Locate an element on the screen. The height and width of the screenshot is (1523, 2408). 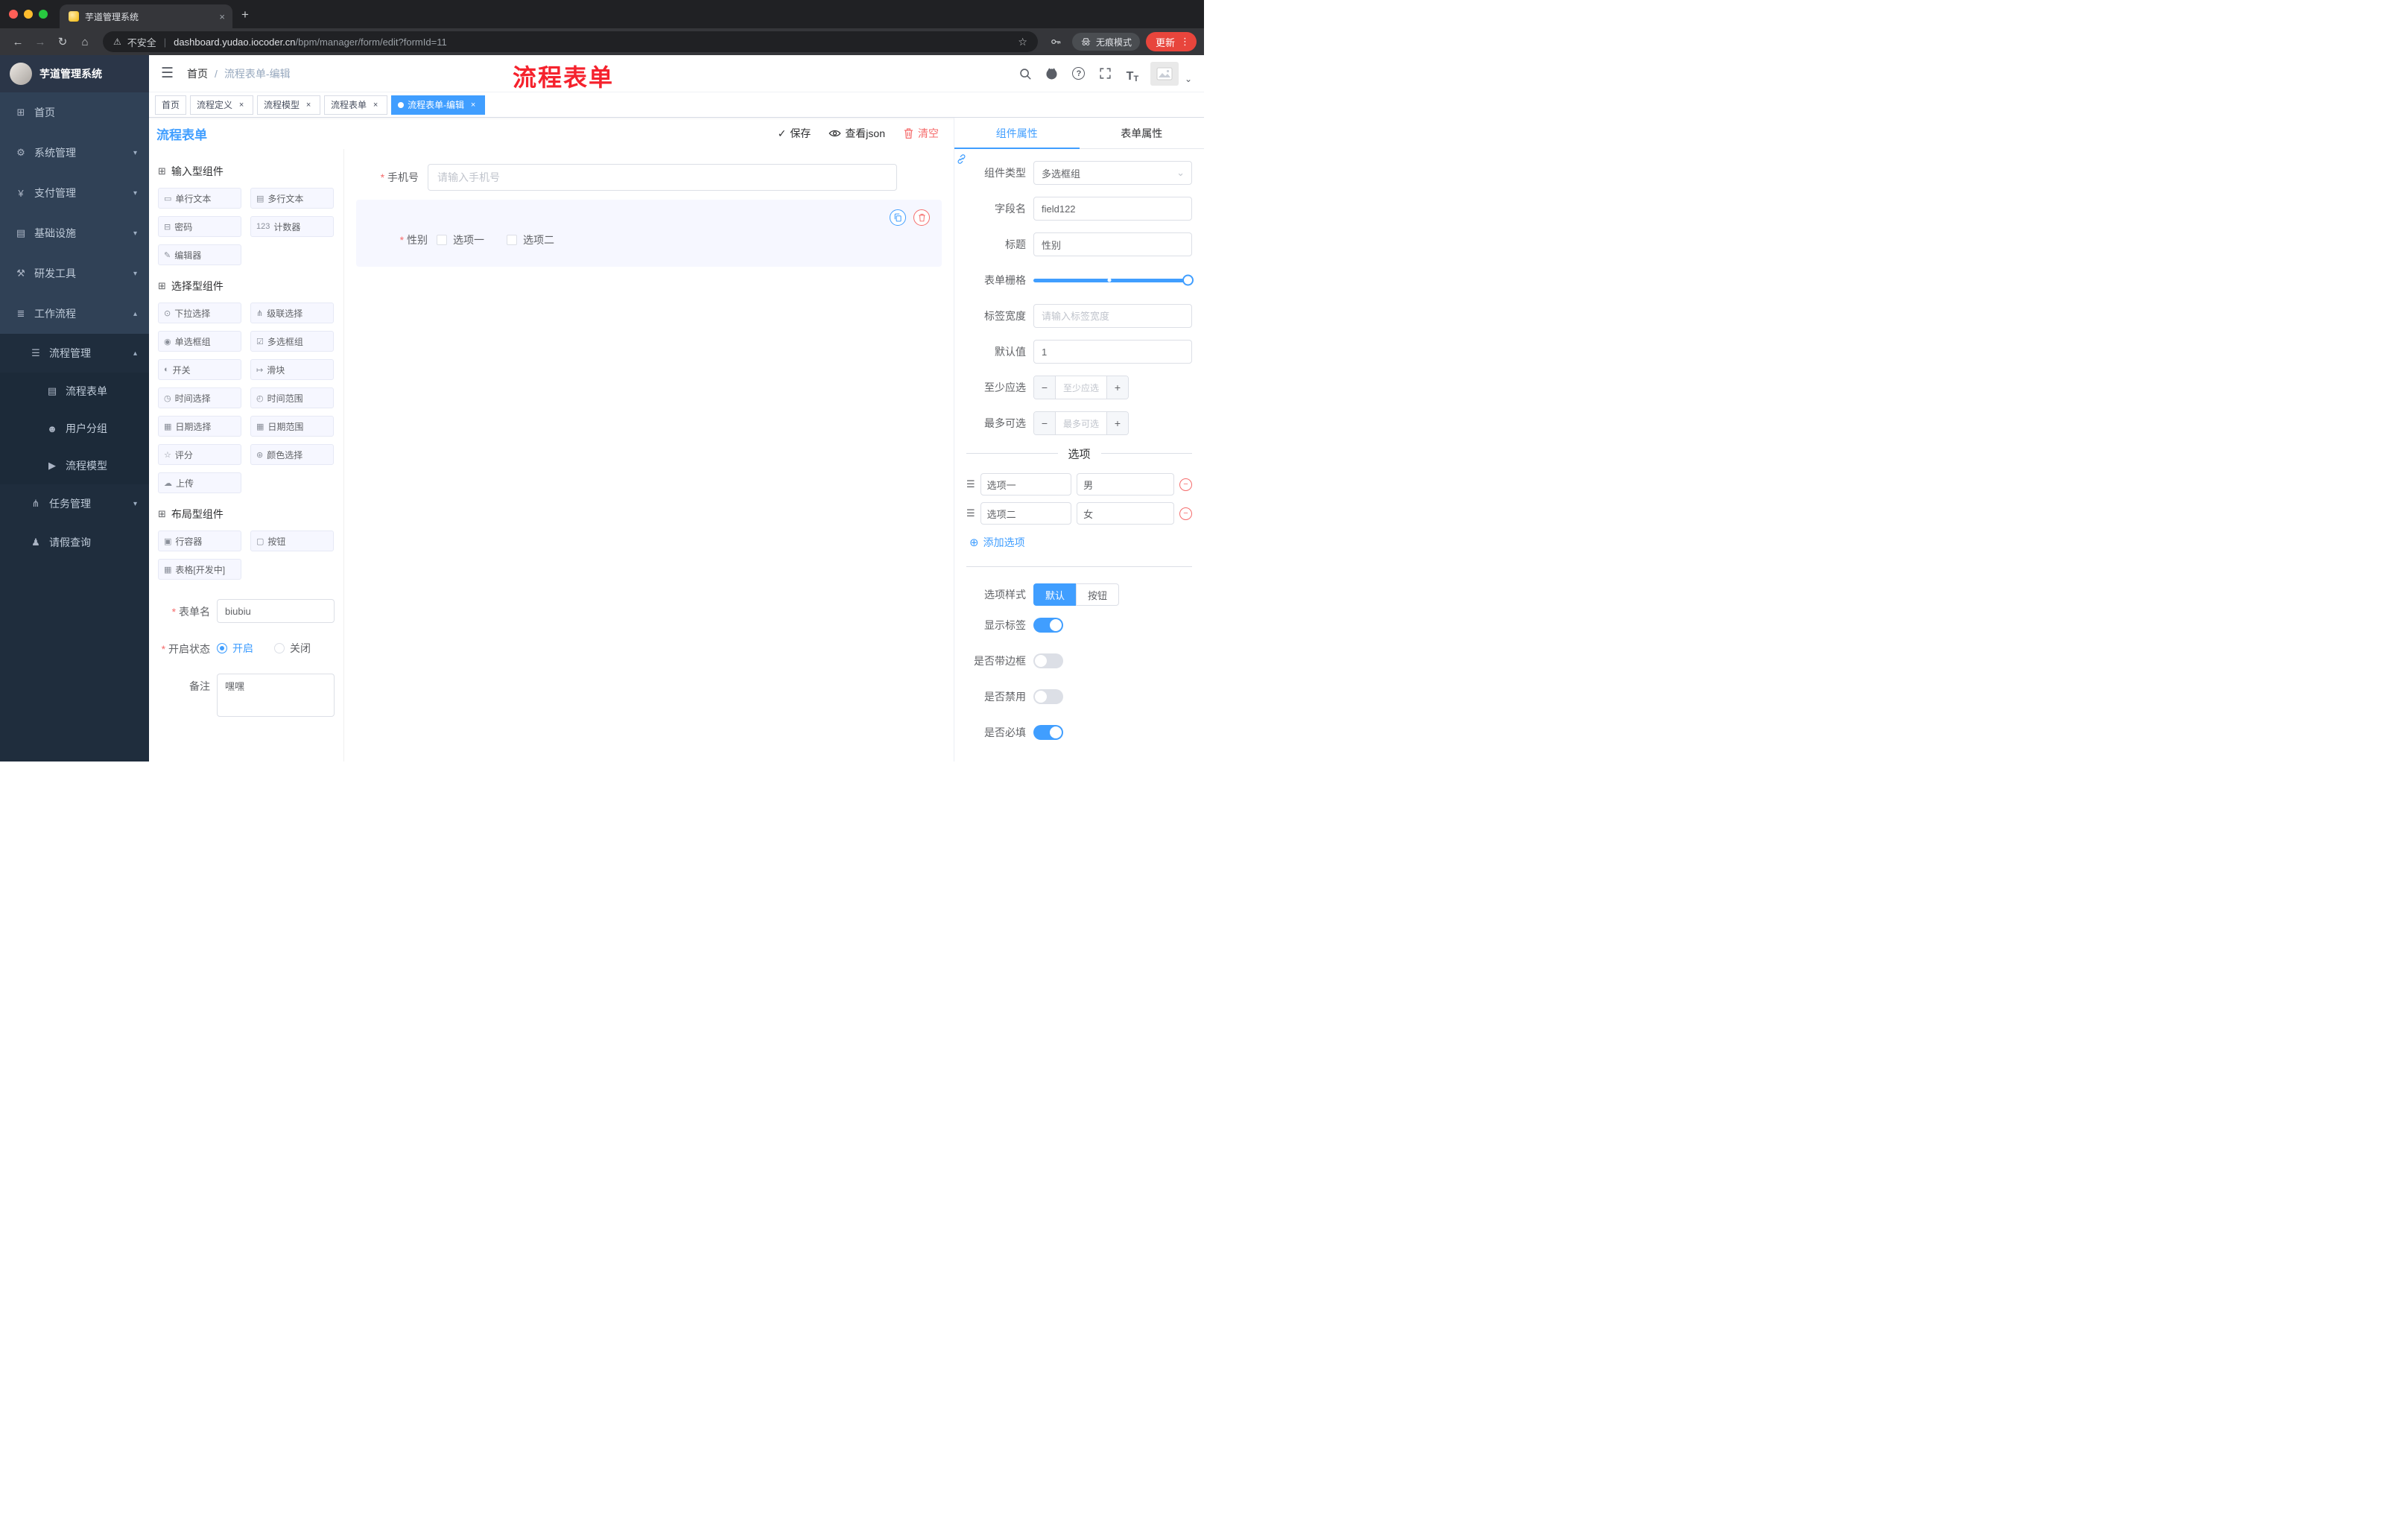
sidebar-item-process-management: ☰ 流程管理 ▴ is located at coordinates (74, 354).